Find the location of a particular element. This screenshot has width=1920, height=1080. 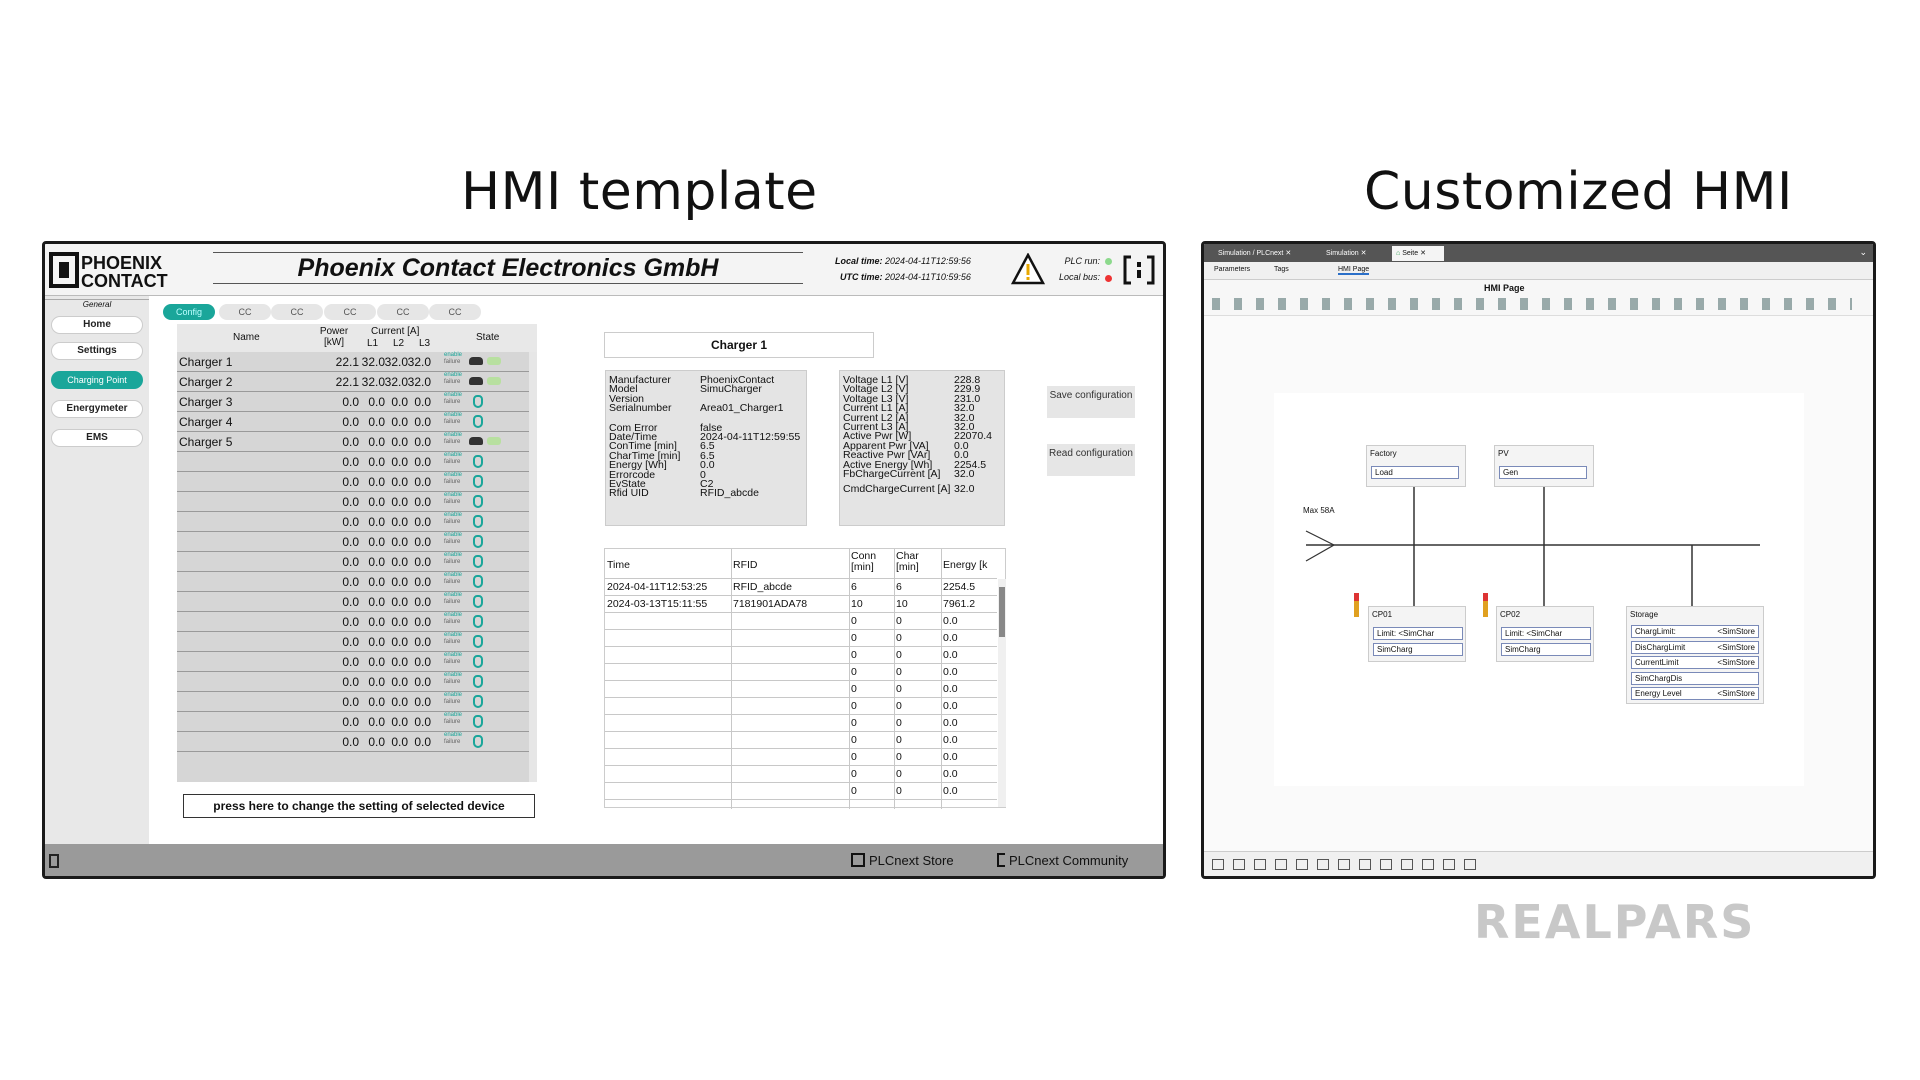

pv-gen-field: Gen is located at coordinates (1543, 472).